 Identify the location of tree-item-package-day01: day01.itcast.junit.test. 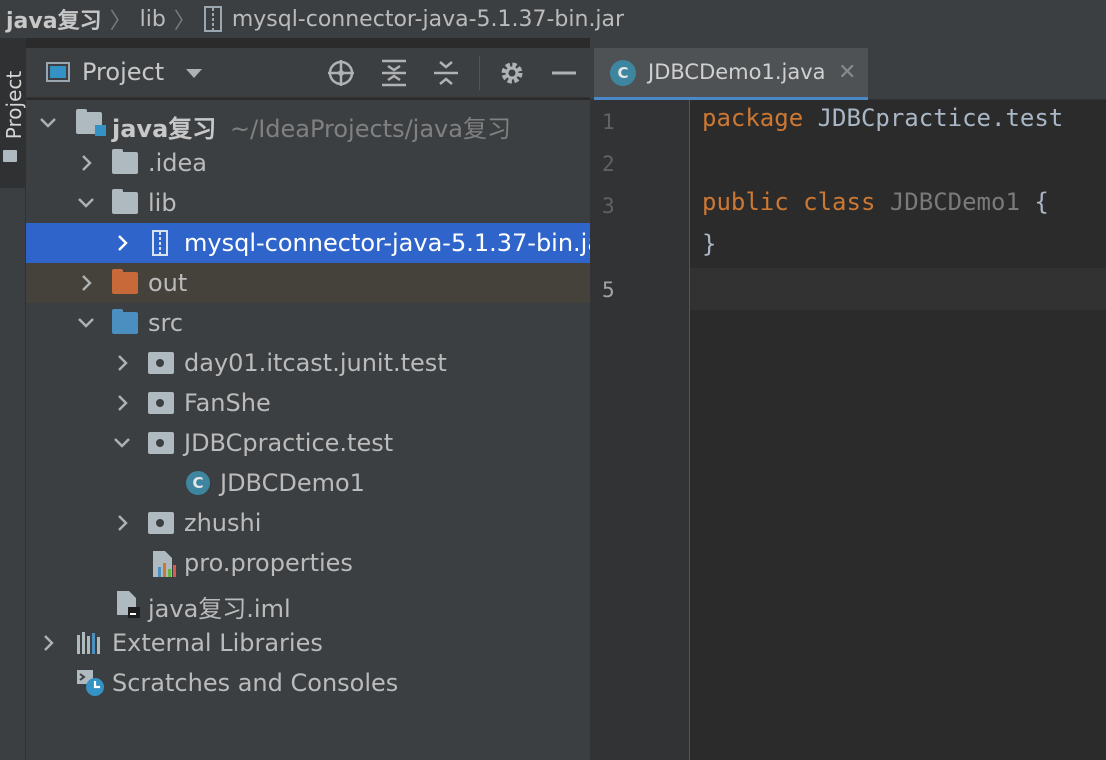
(308, 363).